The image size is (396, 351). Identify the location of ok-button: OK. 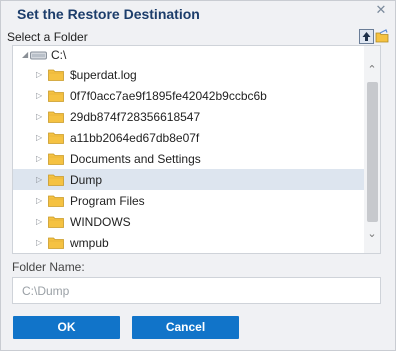
(66, 327).